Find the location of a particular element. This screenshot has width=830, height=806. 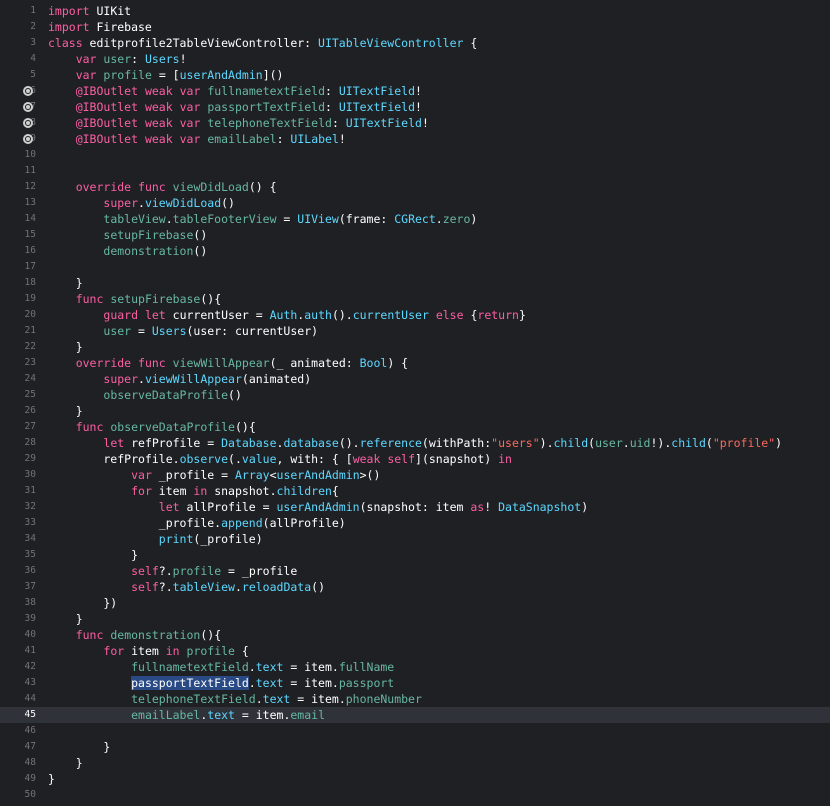

code-token: @IBOutlet is located at coordinates (107, 123).